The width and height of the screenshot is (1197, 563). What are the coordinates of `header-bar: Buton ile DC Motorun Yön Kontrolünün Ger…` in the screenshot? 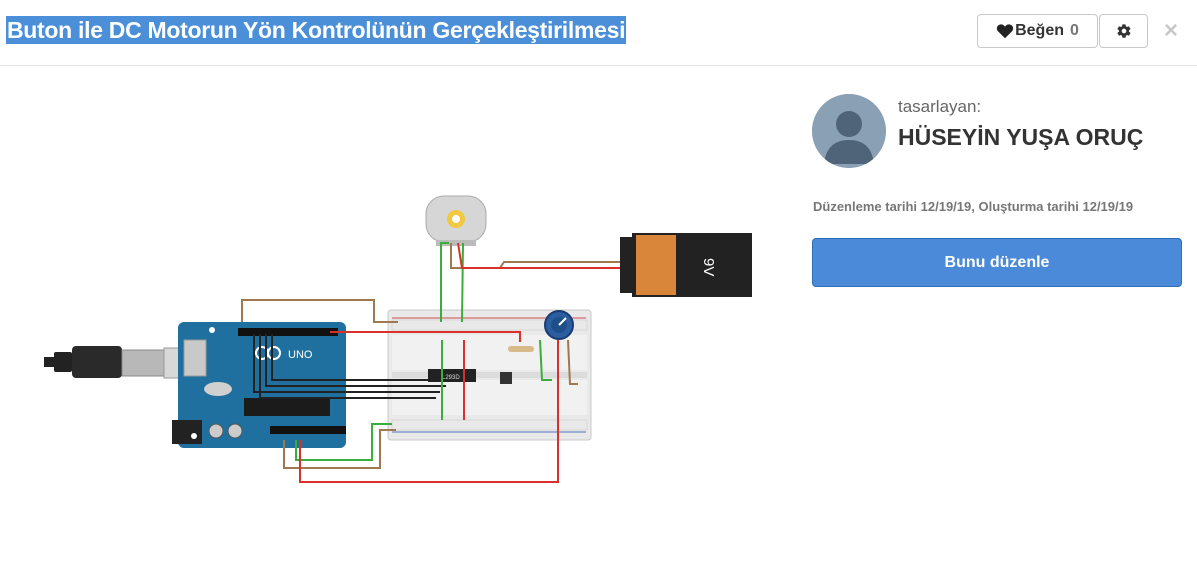 It's located at (598, 33).